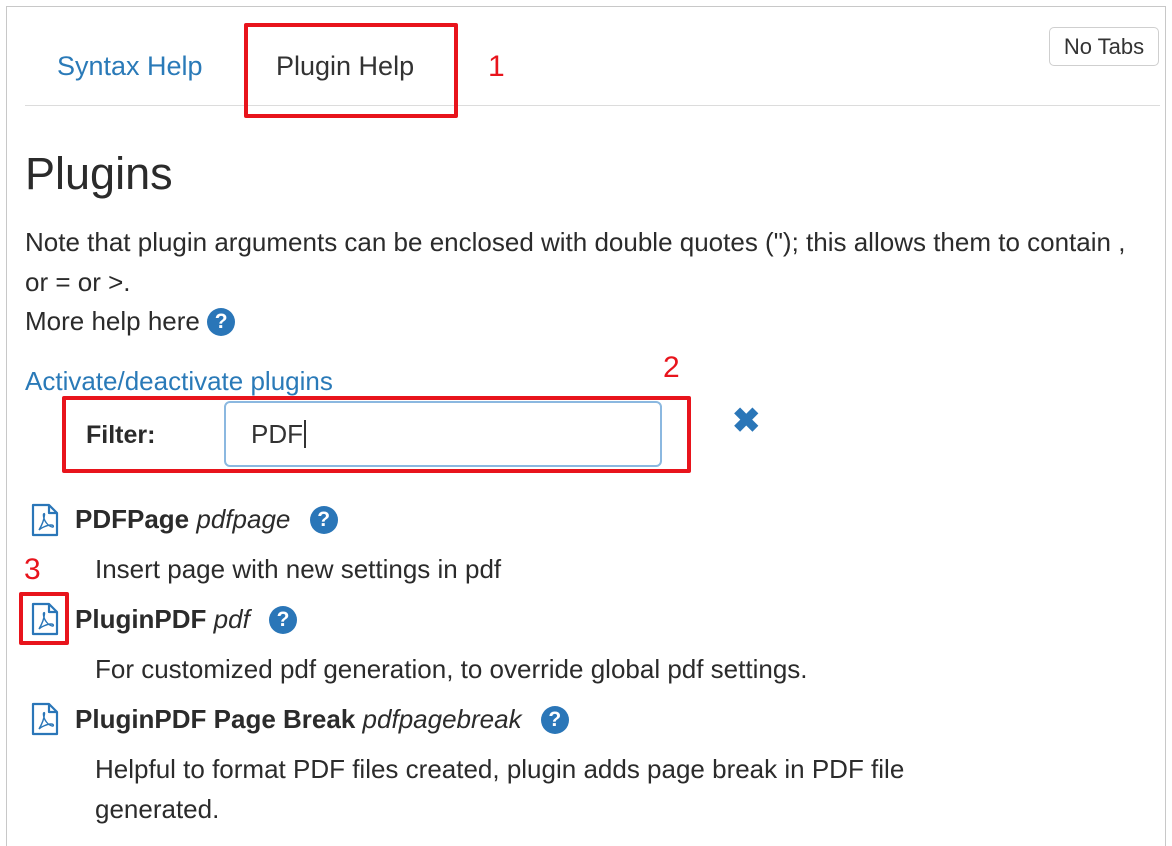 This screenshot has height=846, width=1172. I want to click on more-help: More help here ?, so click(130, 321).